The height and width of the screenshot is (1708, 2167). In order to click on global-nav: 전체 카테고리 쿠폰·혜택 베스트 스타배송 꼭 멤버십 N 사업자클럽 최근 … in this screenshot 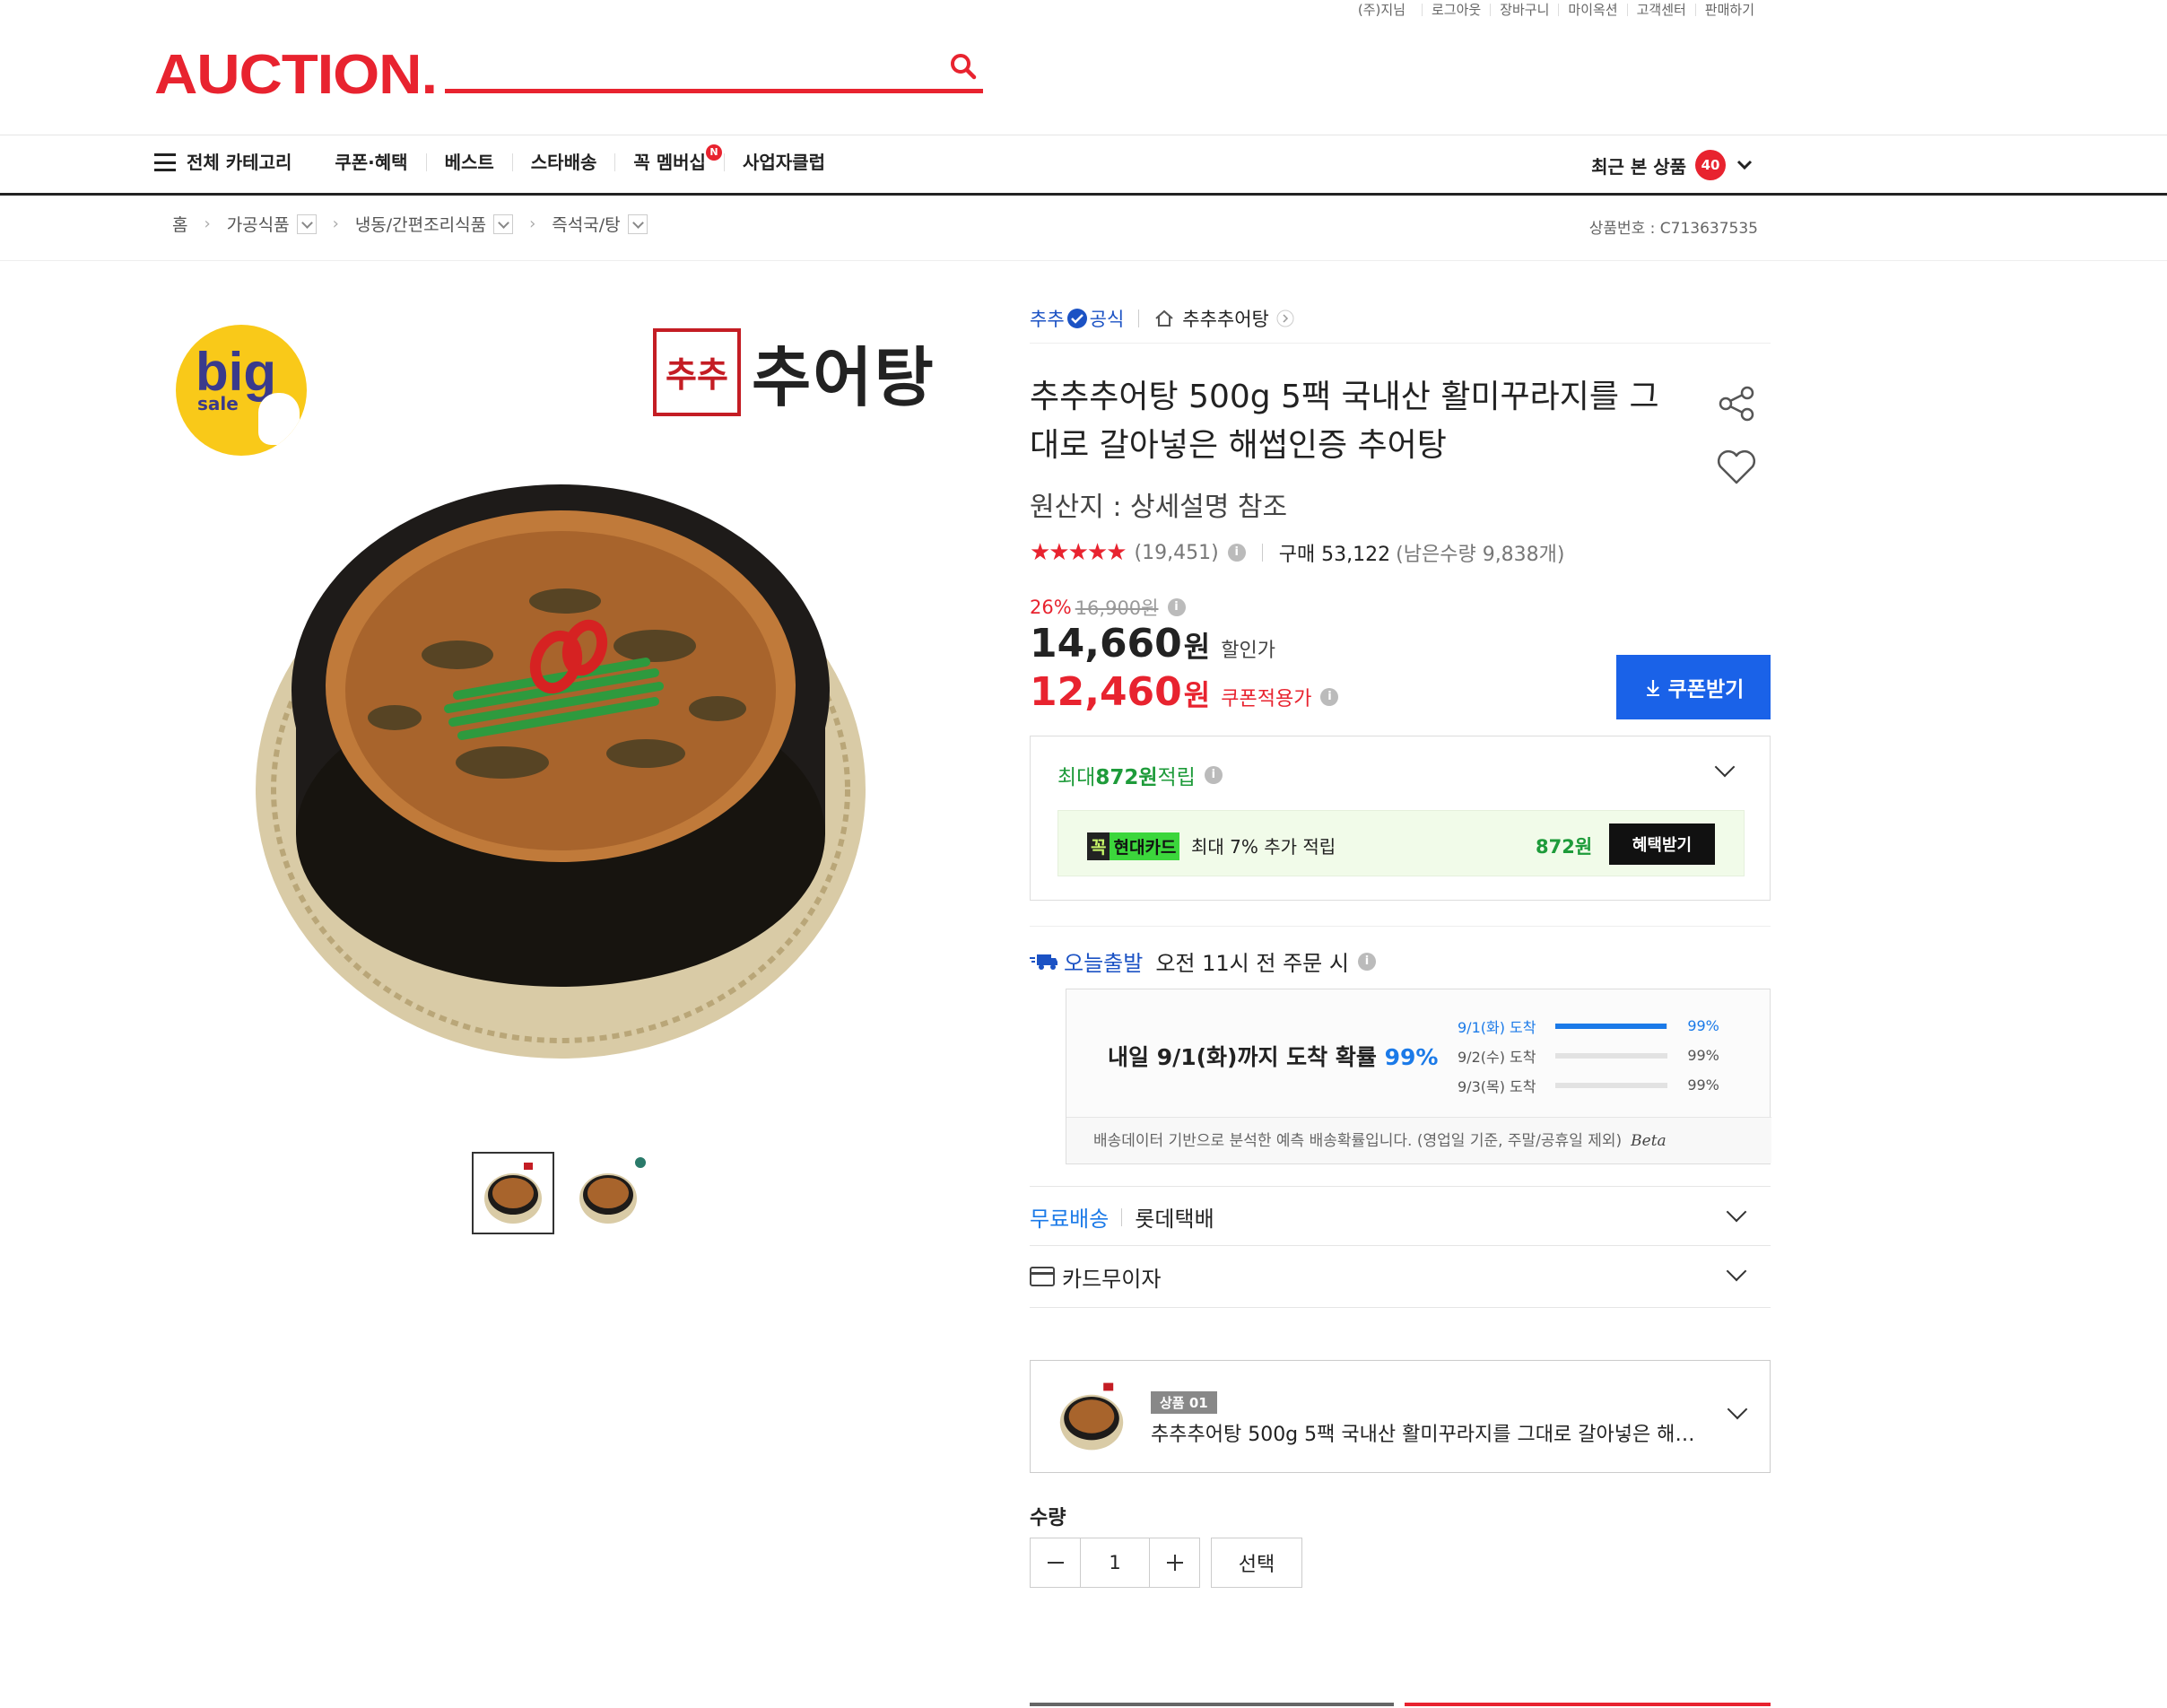, I will do `click(1083, 165)`.